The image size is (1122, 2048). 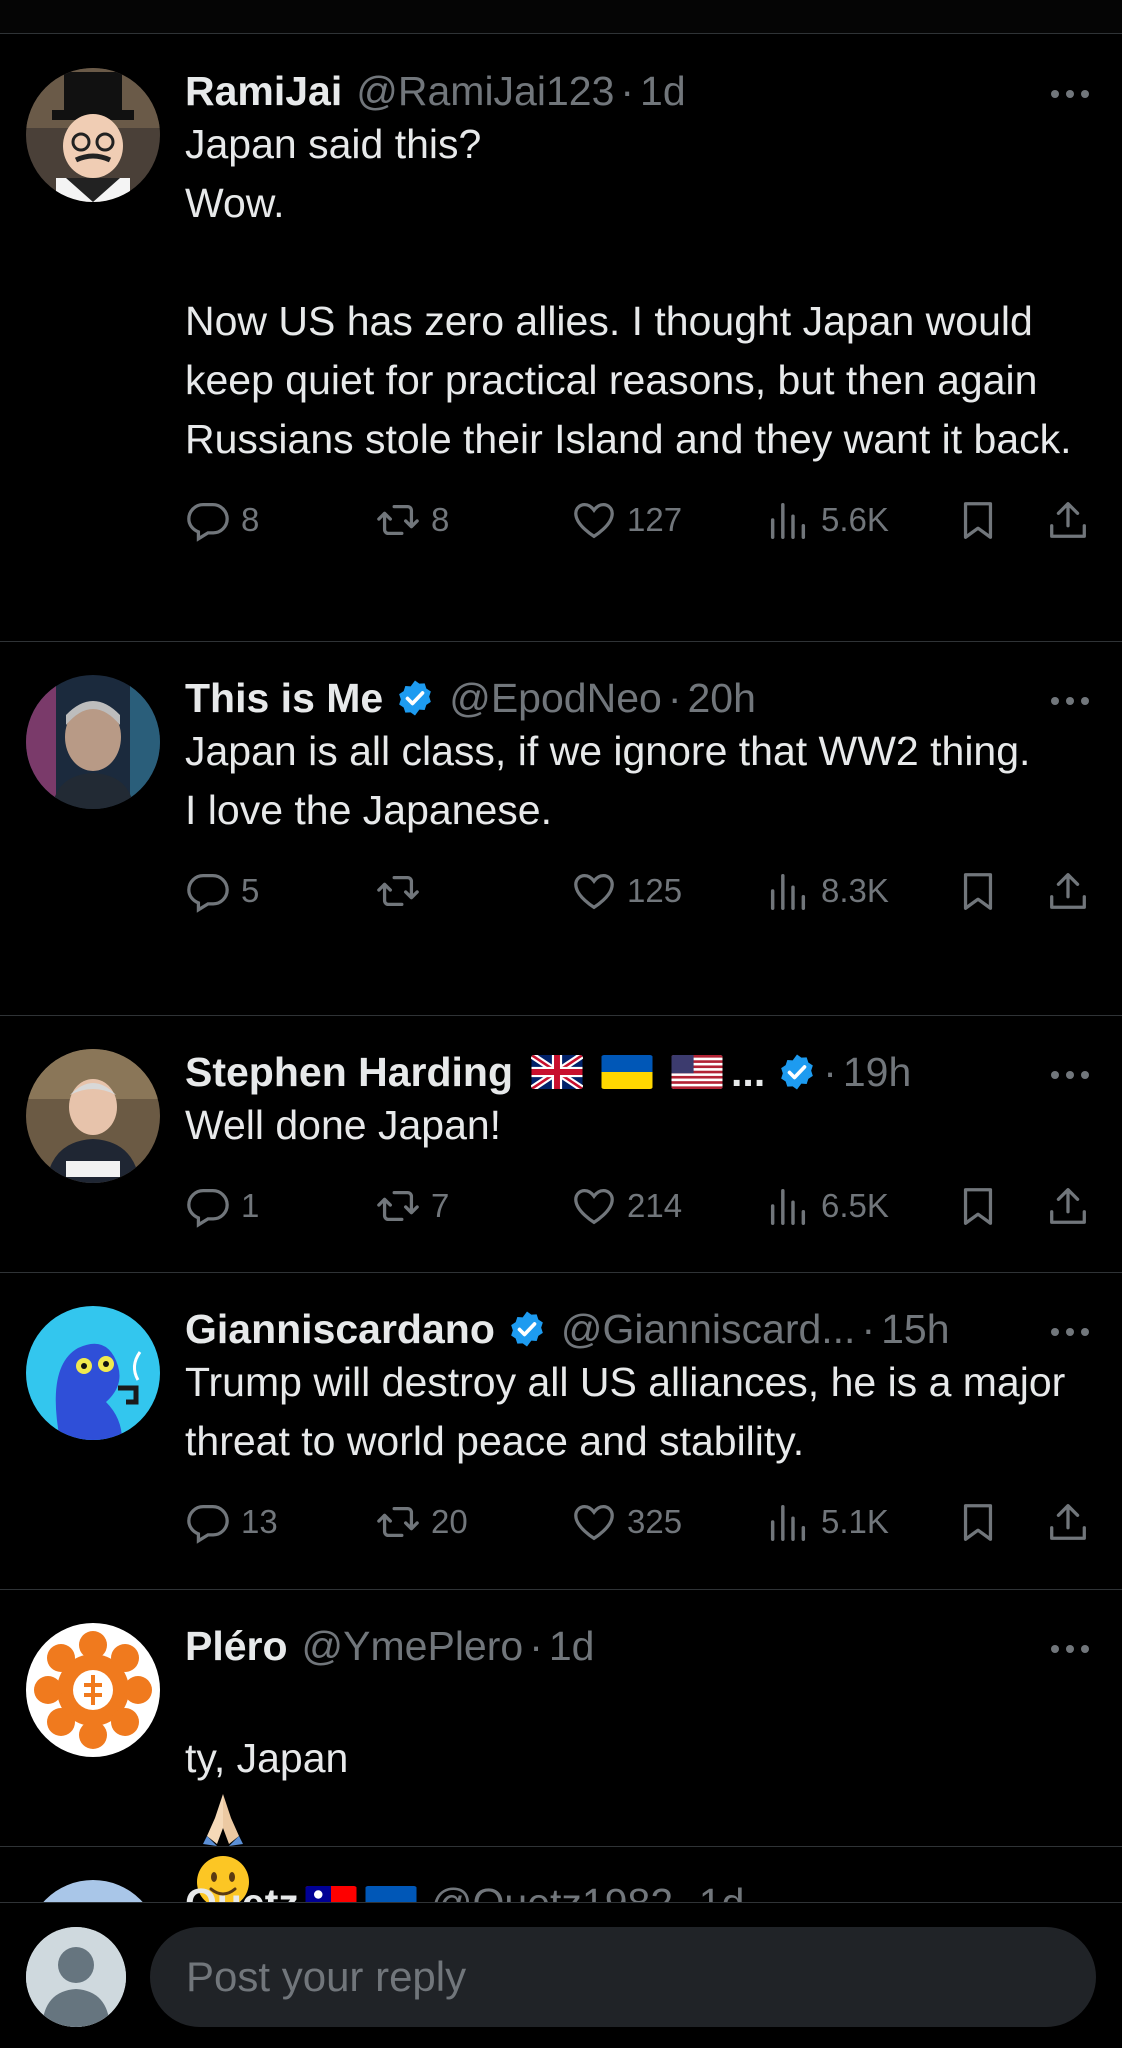 I want to click on tweet-actions: 1 7 214 6.5K, so click(x=639, y=1210).